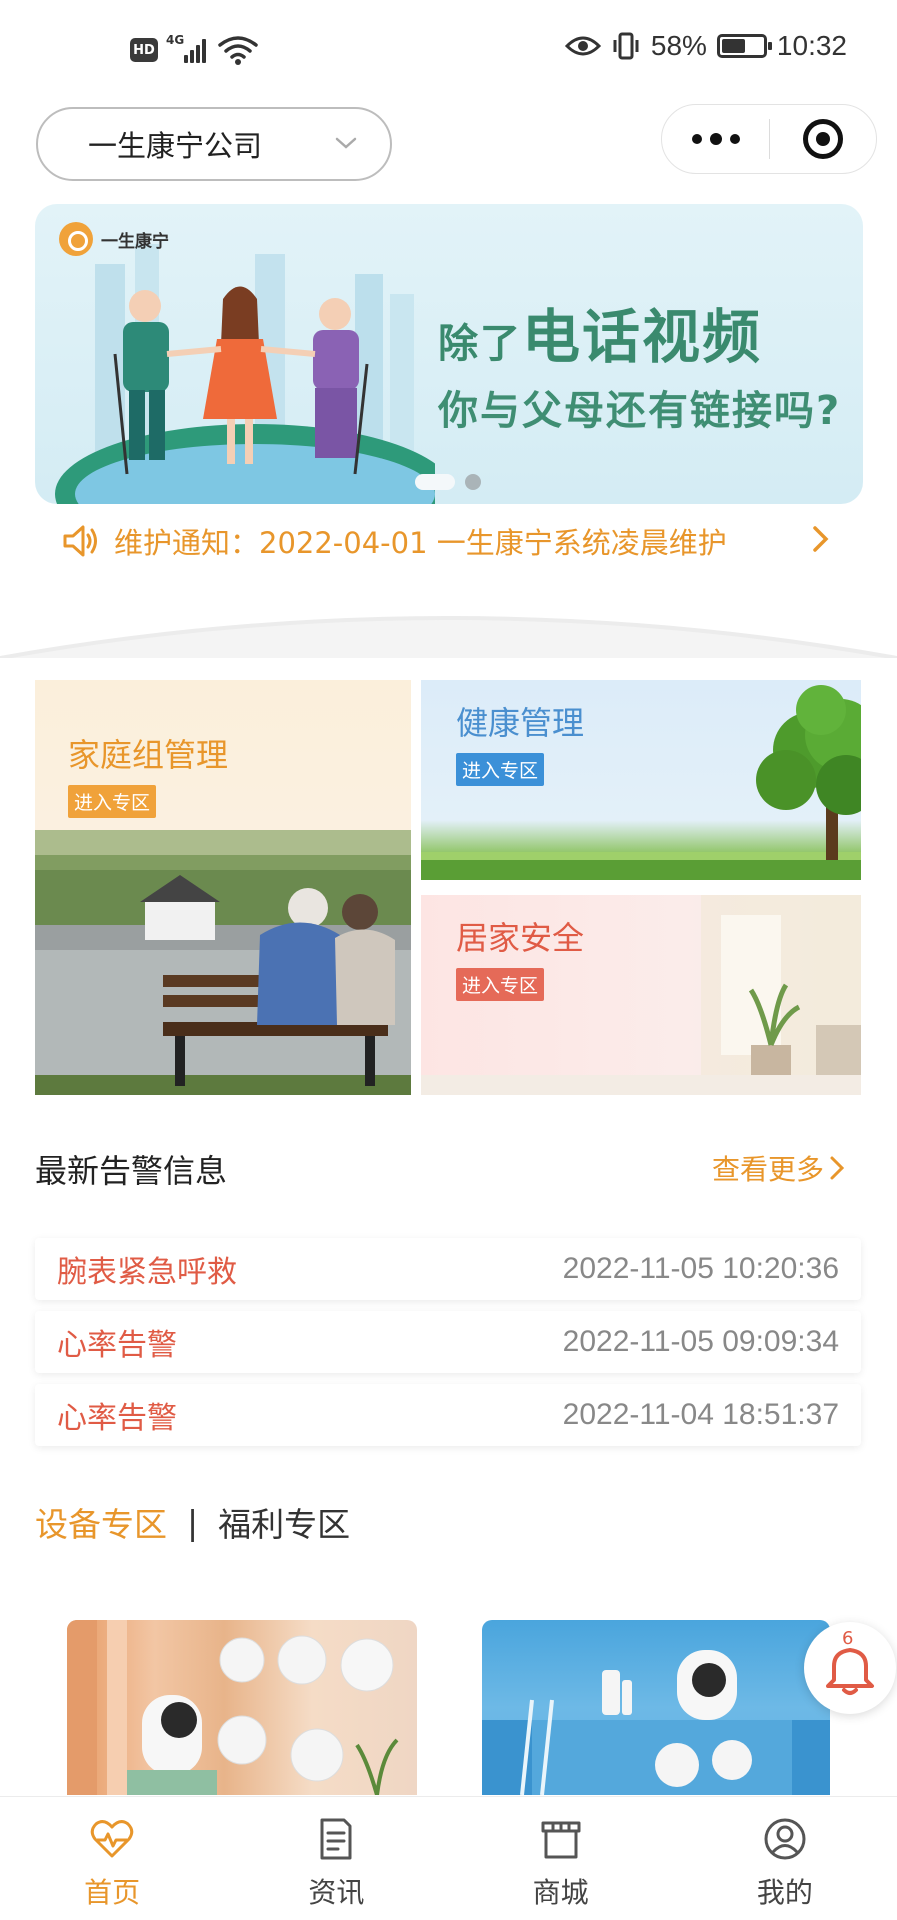 The image size is (897, 1920). I want to click on family-enter-tag: 进入专区, so click(112, 801).